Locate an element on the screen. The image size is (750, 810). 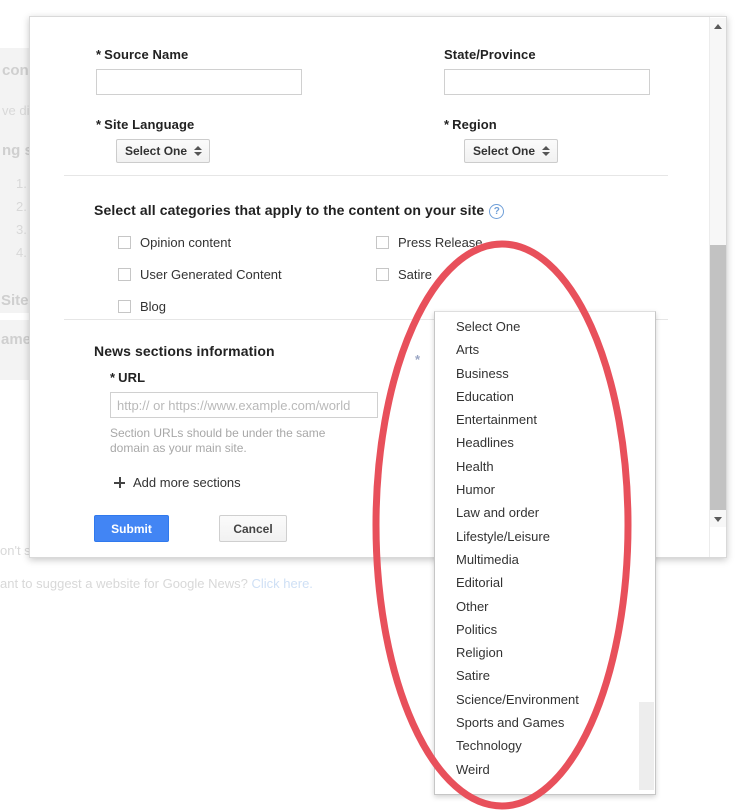
add-more-sections-label: Add more sections is located at coordinates (187, 482).